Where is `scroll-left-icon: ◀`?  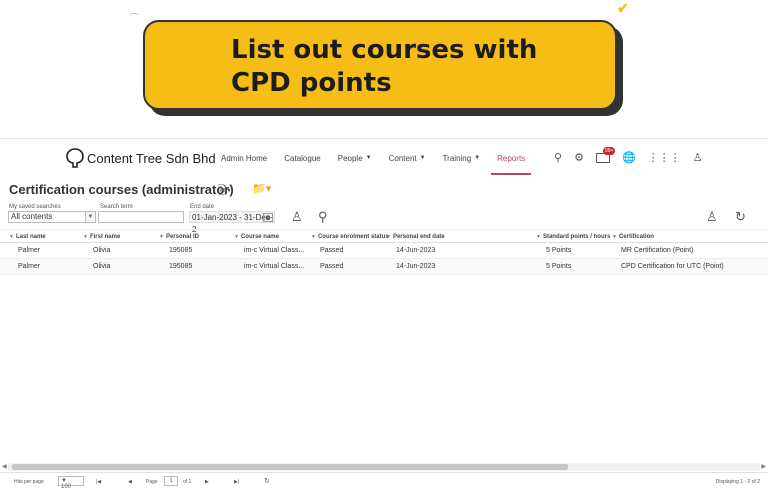
scroll-left-icon: ◀ is located at coordinates (4, 466).